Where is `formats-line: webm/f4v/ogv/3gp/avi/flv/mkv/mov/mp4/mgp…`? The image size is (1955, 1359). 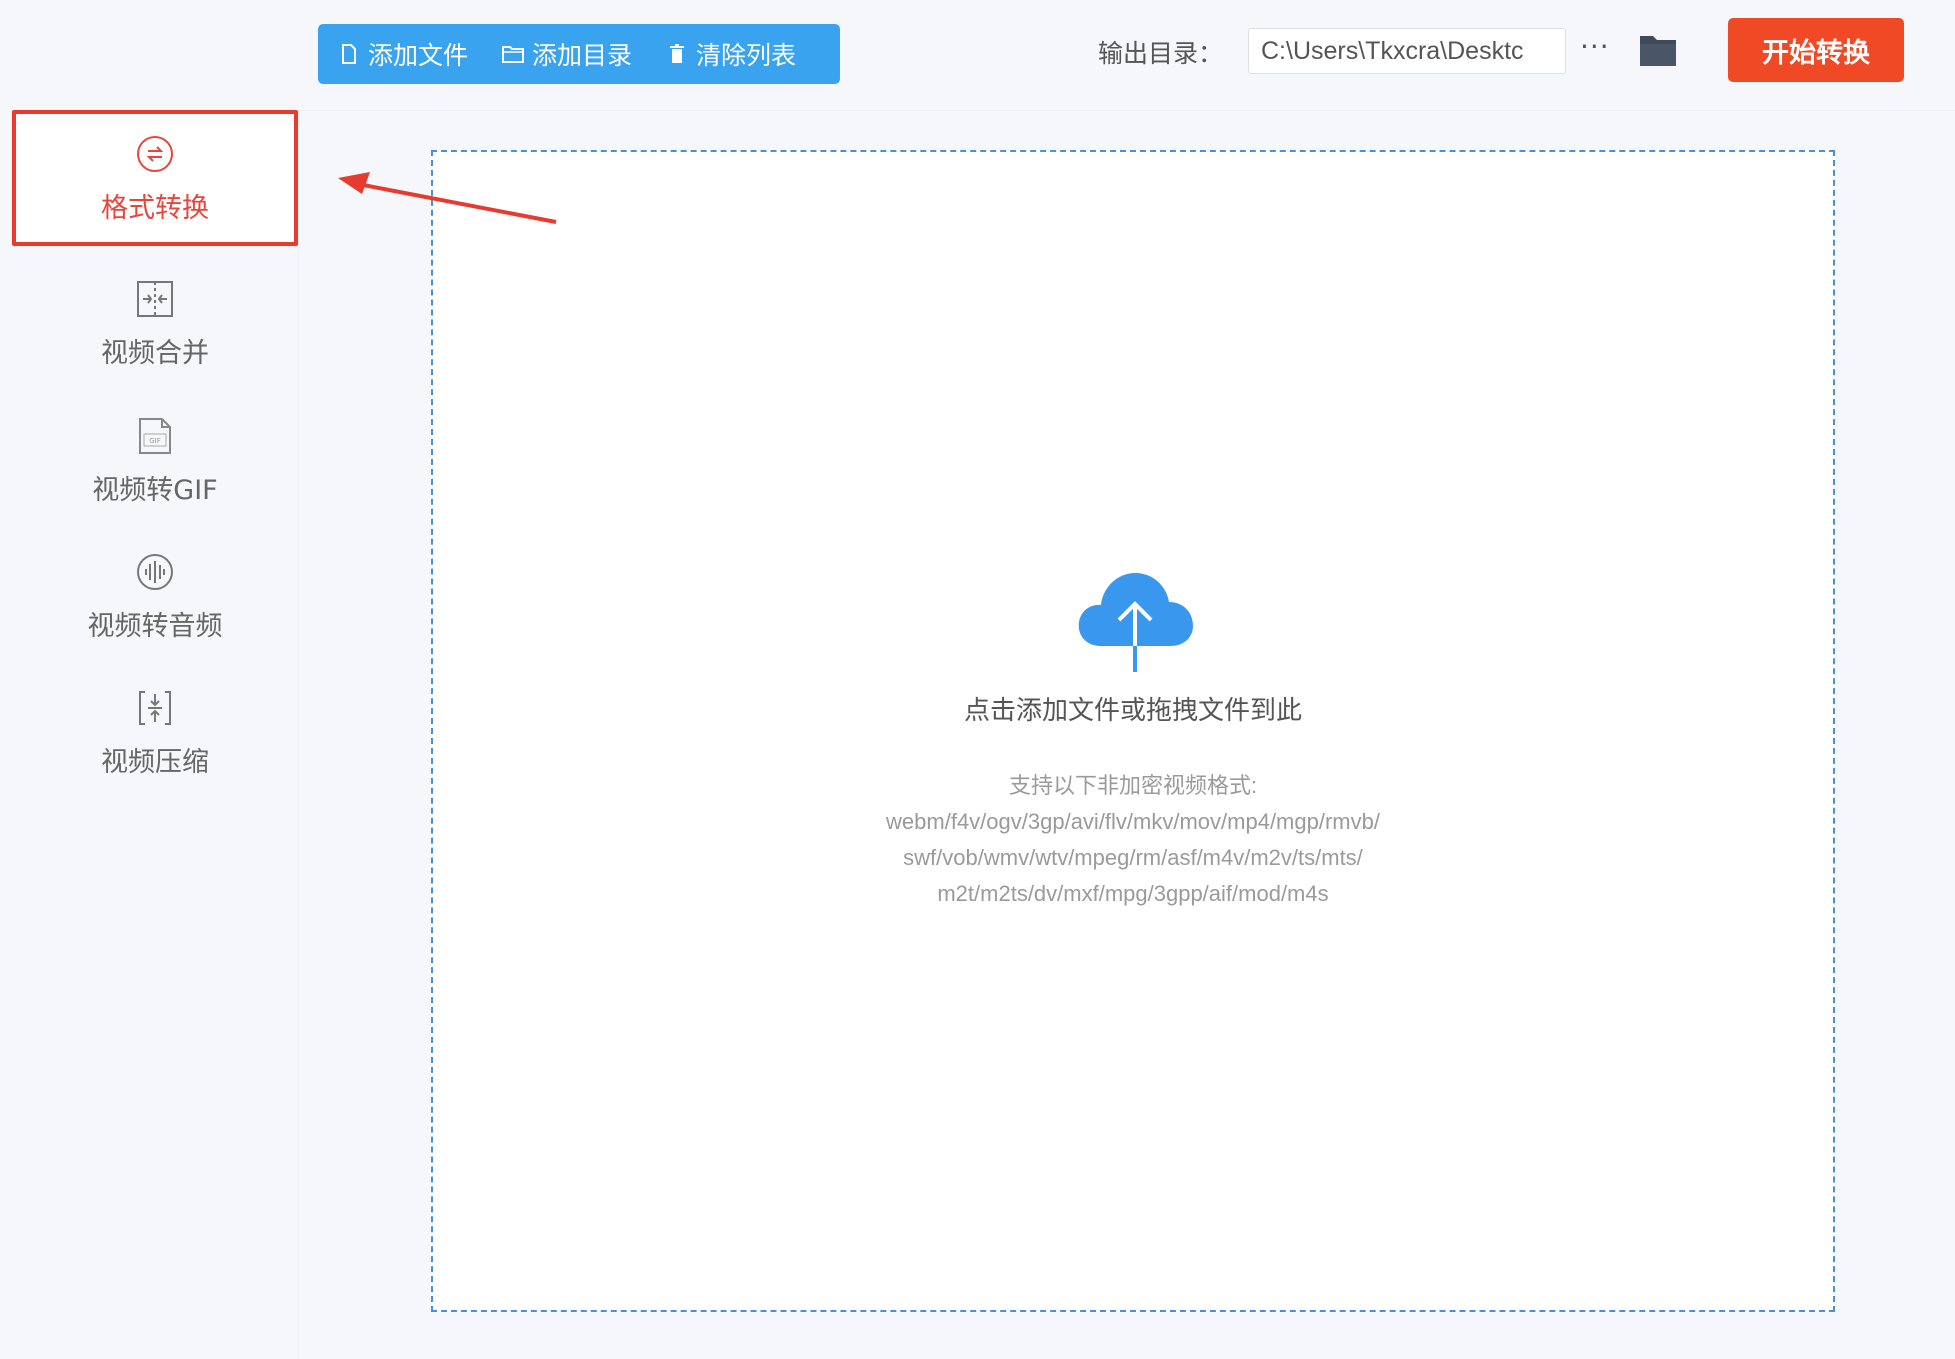 formats-line: webm/f4v/ogv/3gp/avi/flv/mkv/mov/mp4/mgp… is located at coordinates (1133, 821).